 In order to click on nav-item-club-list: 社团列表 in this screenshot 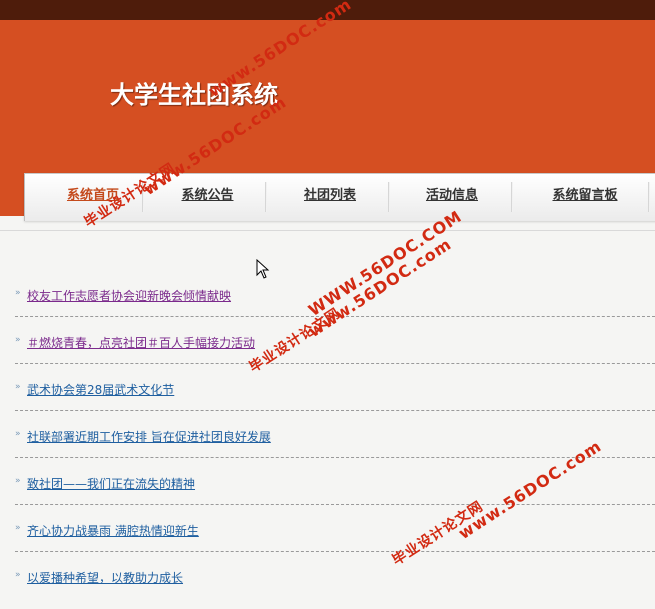, I will do `click(330, 197)`.